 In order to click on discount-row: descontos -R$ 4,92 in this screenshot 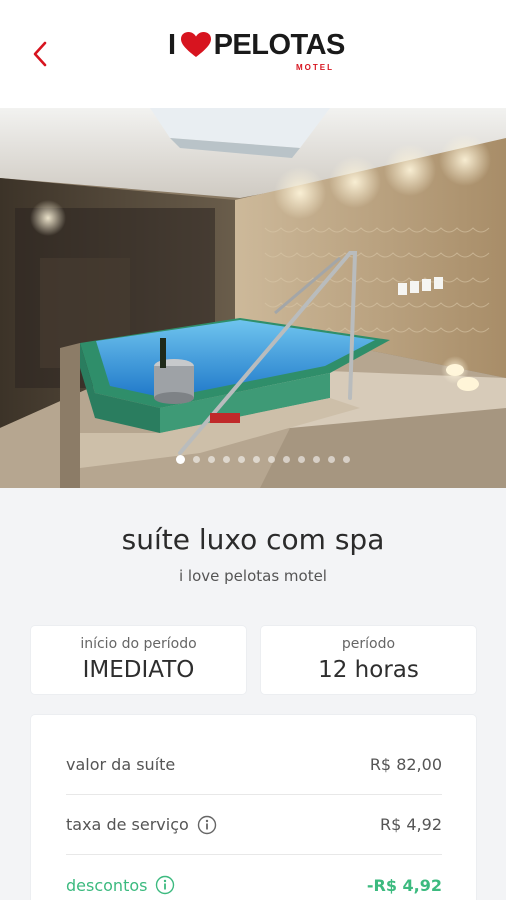, I will do `click(254, 877)`.